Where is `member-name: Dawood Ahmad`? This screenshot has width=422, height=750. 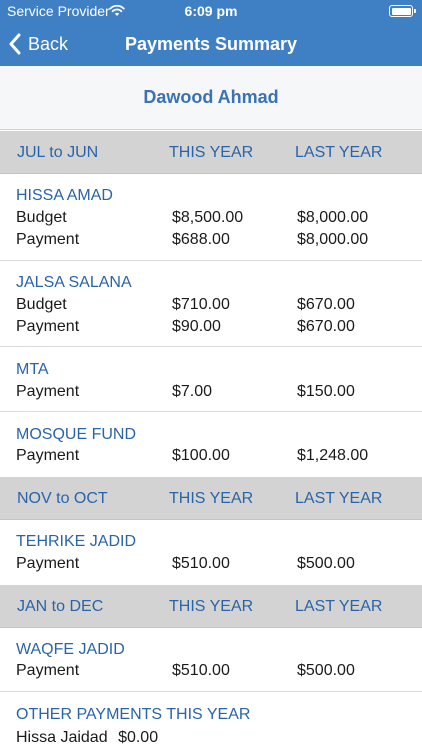
member-name: Dawood Ahmad is located at coordinates (211, 97).